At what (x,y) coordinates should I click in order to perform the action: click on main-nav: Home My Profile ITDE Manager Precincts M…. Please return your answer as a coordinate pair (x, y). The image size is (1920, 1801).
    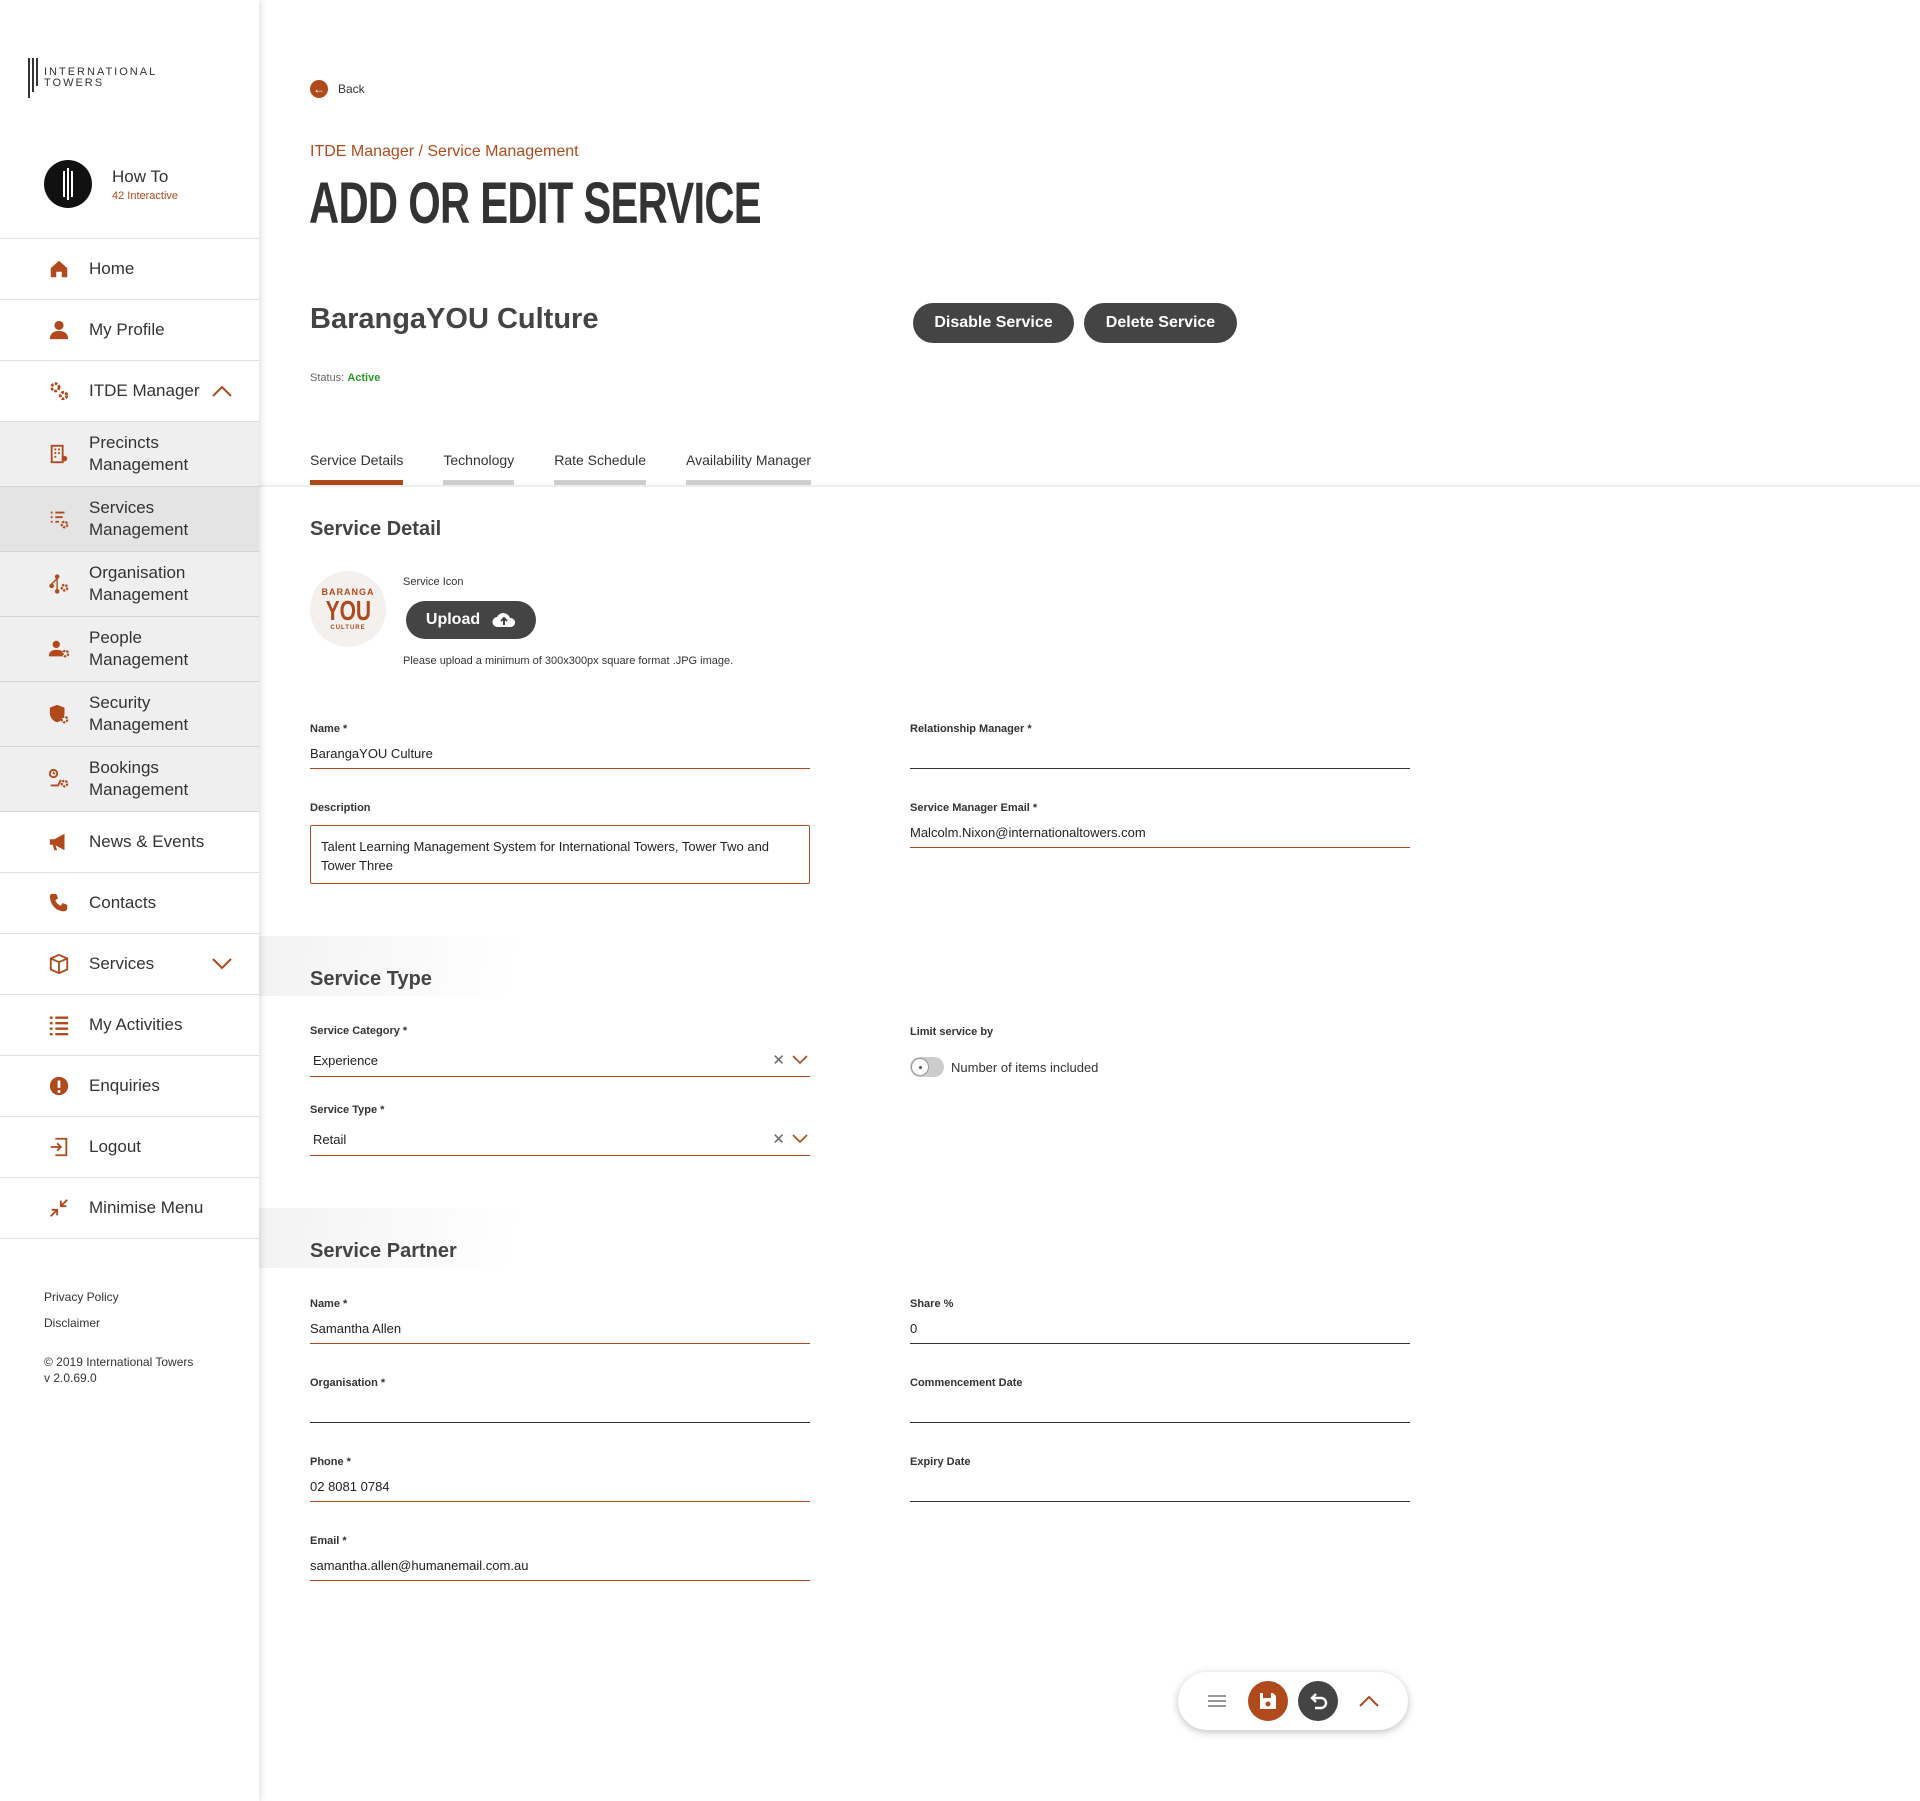
    Looking at the image, I should click on (129, 738).